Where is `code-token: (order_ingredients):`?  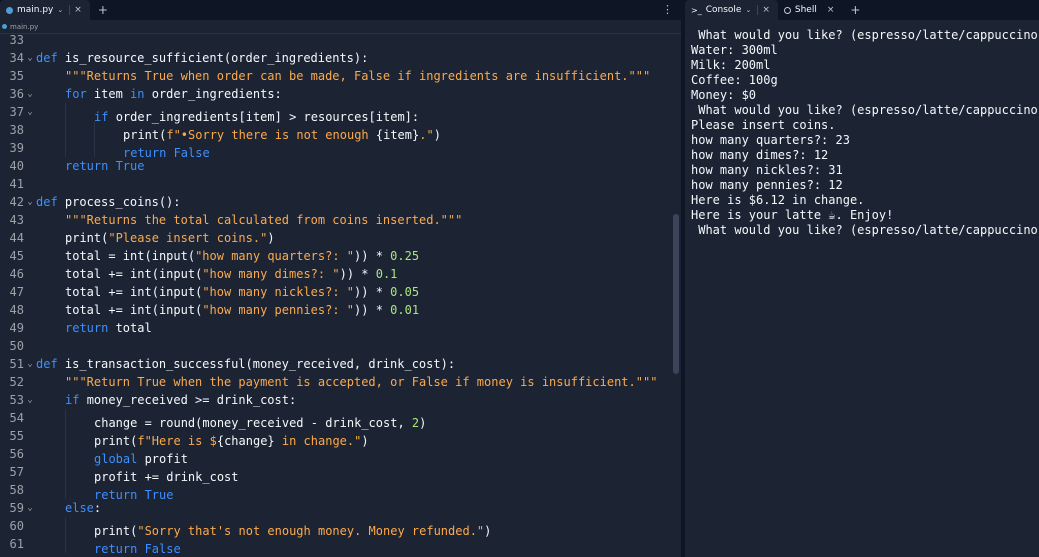 code-token: (order_ingredients): is located at coordinates (296, 58).